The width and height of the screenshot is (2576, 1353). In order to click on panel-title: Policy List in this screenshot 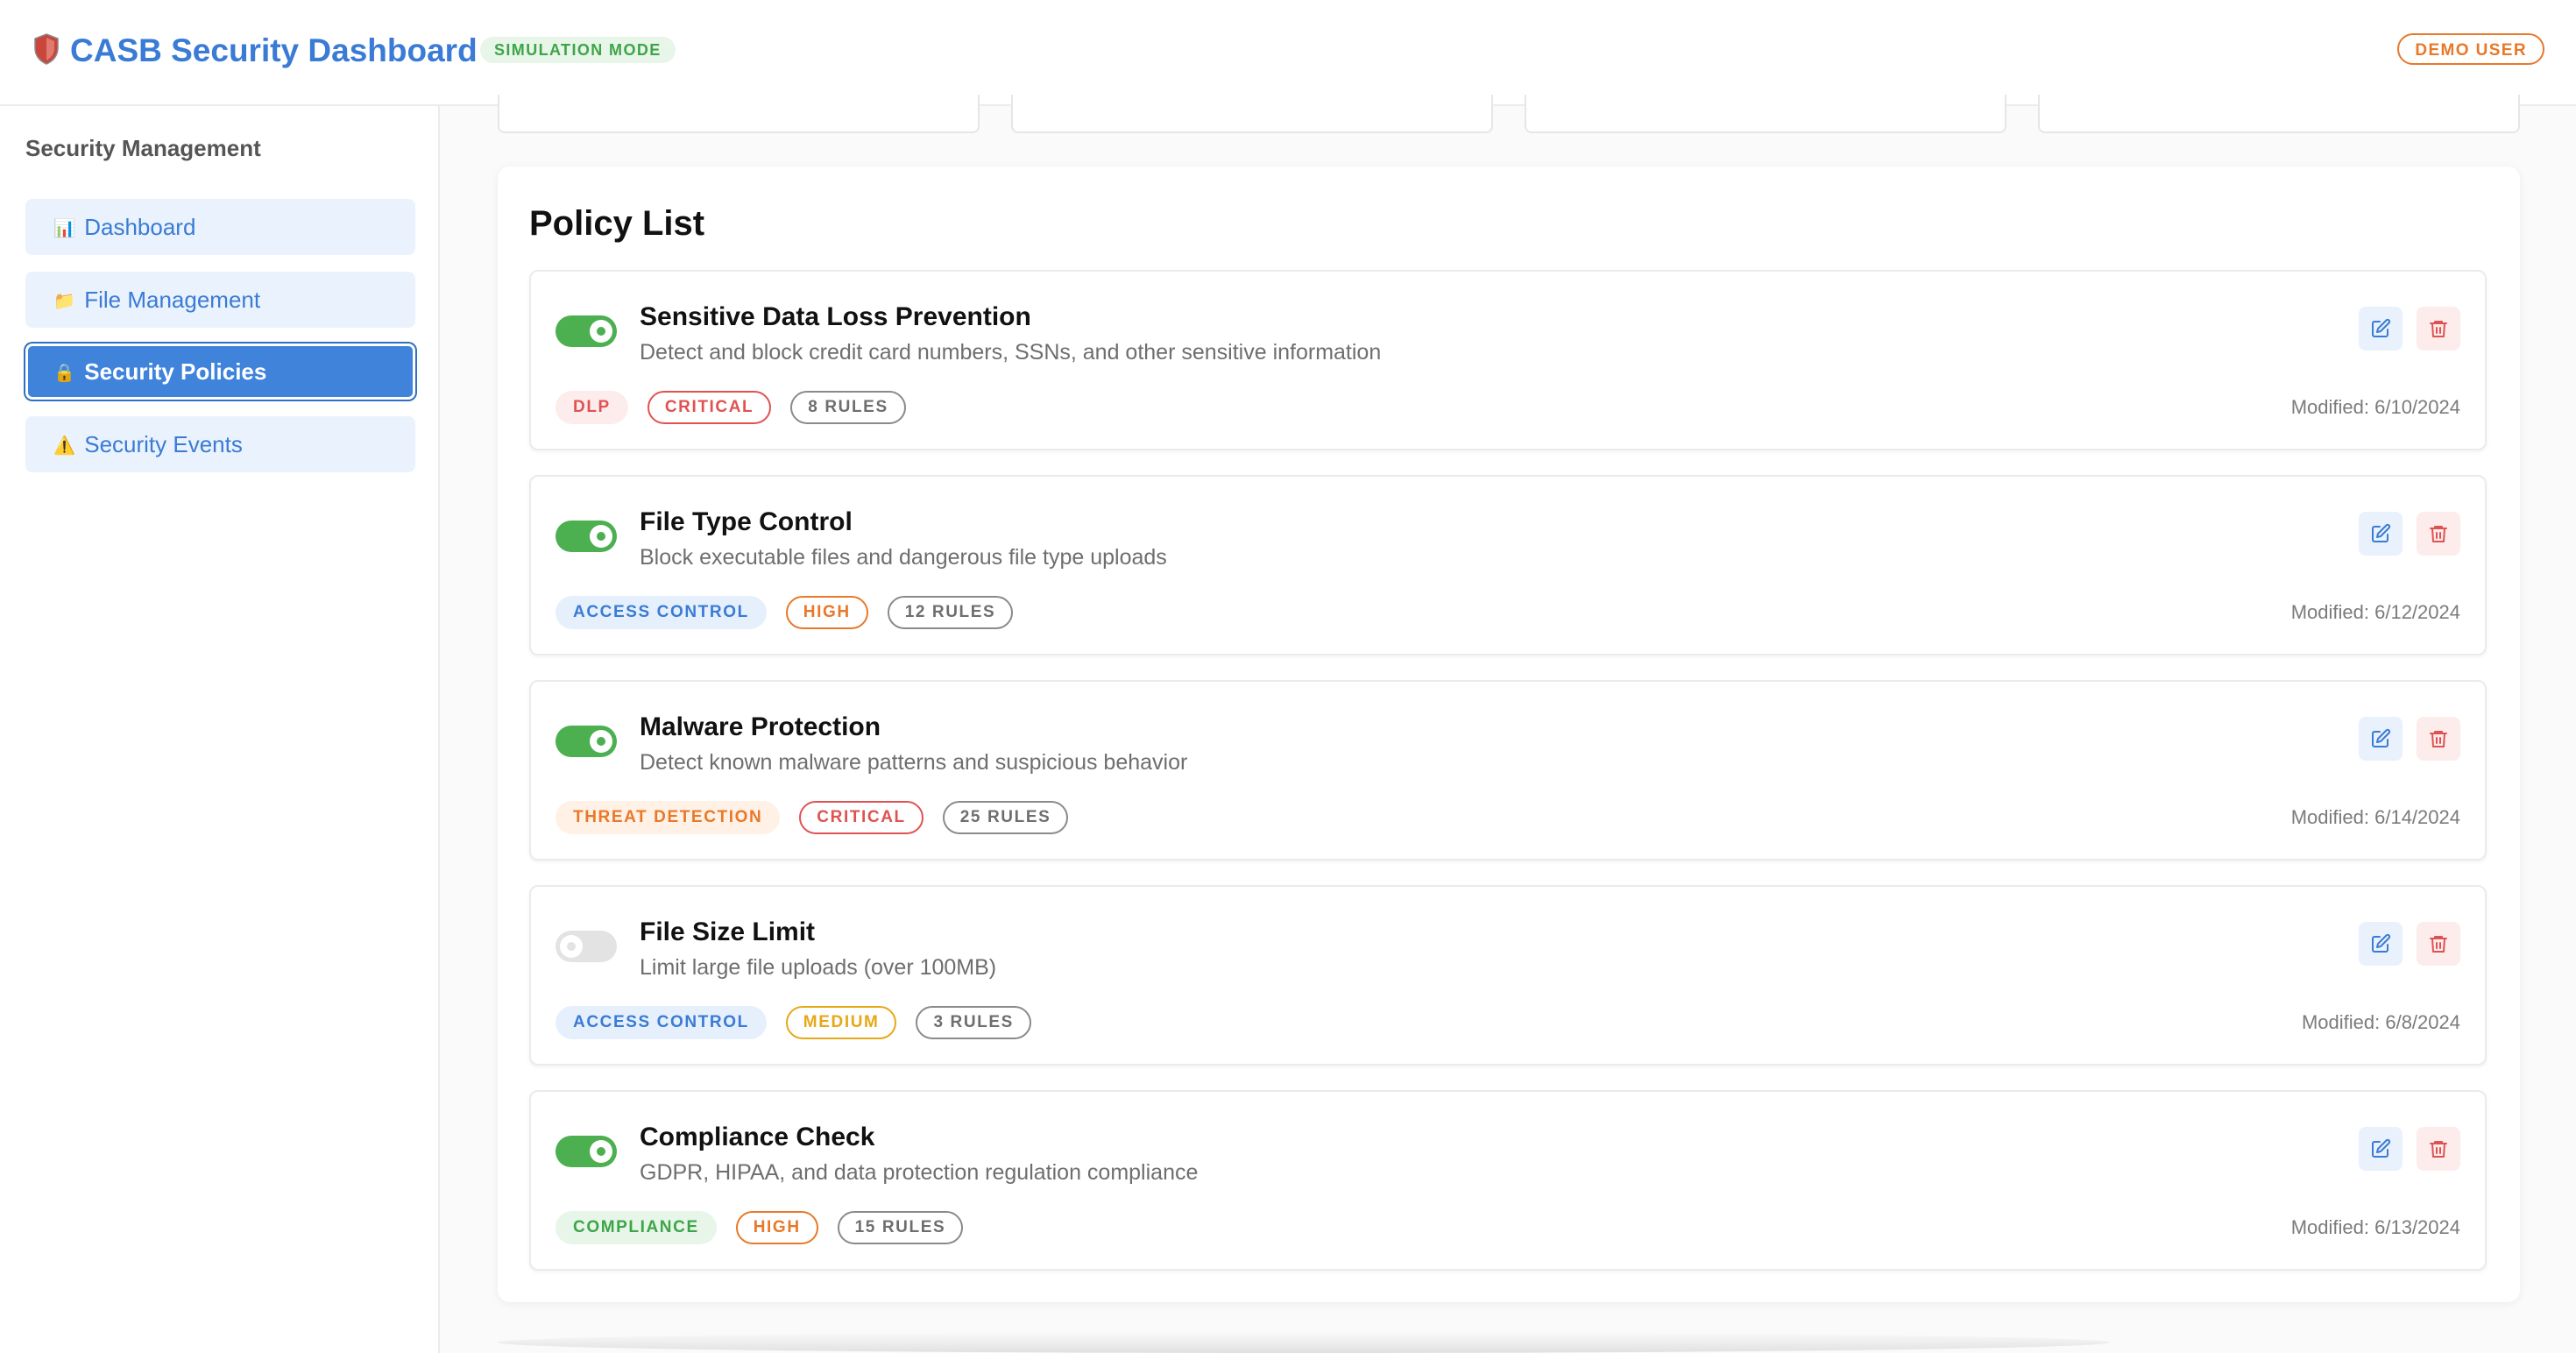, I will do `click(617, 223)`.